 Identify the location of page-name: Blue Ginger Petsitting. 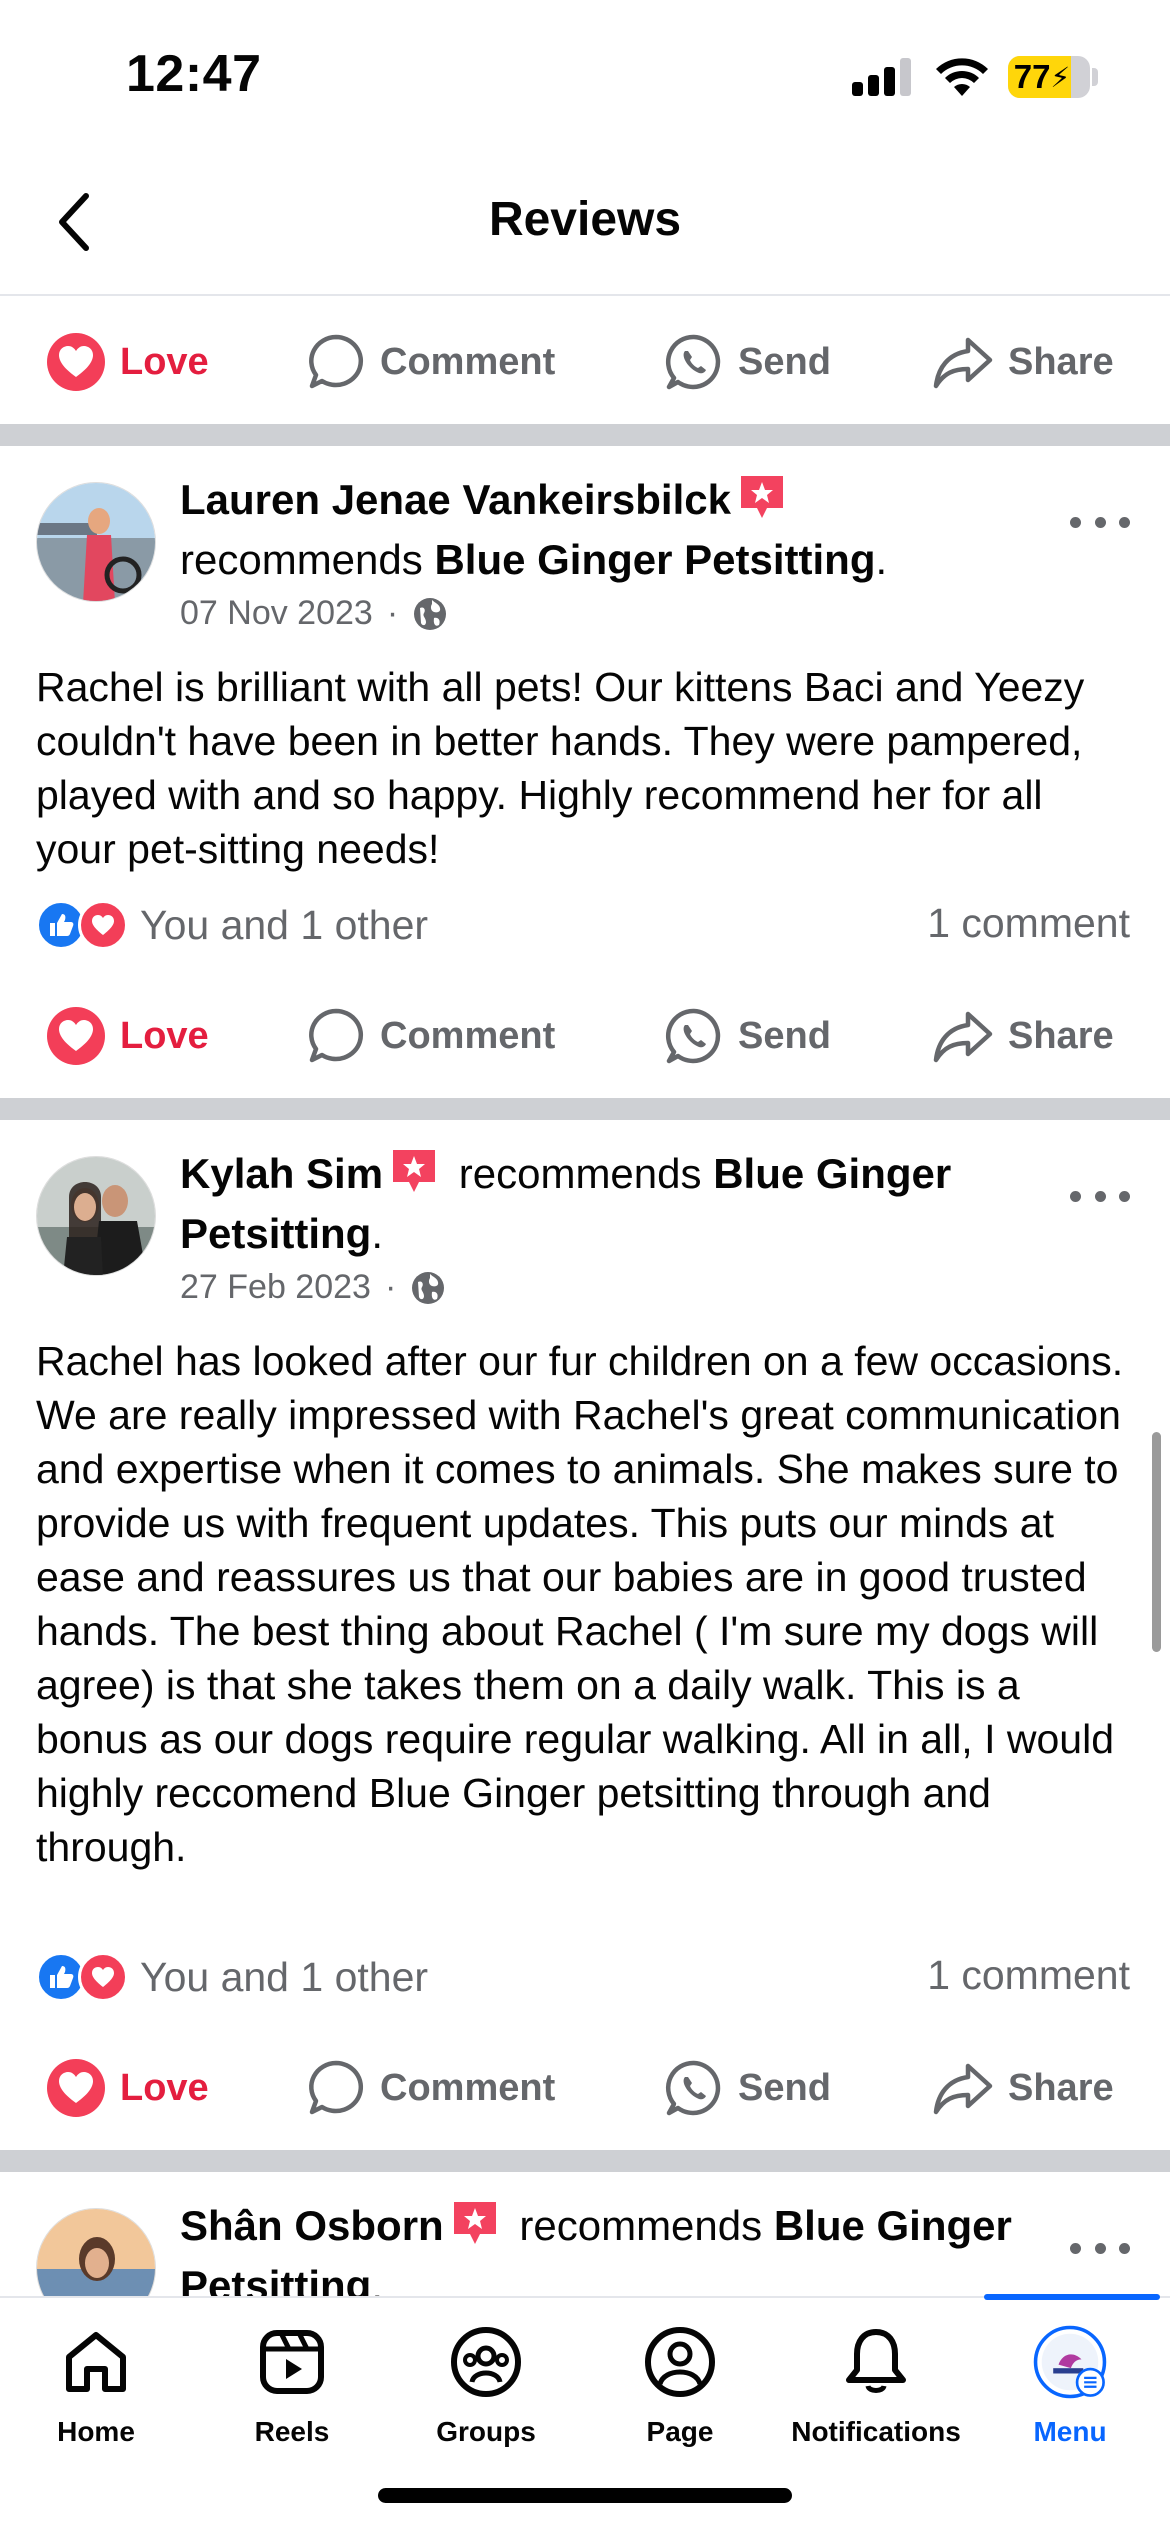
(654, 559).